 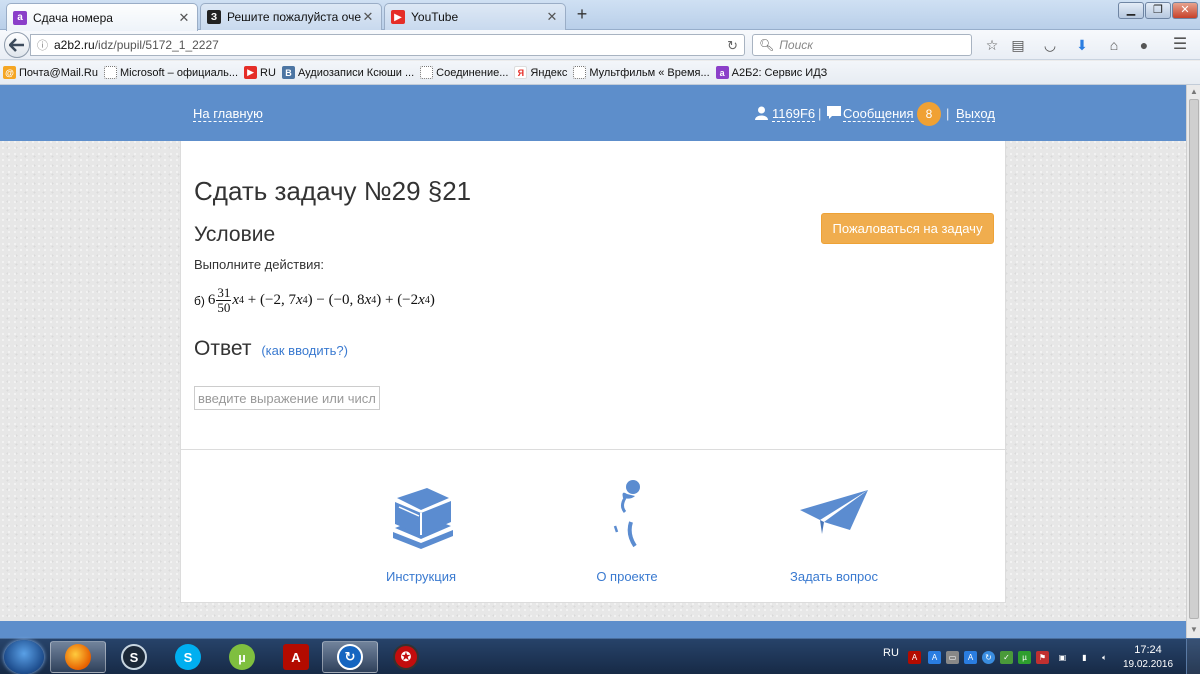 I want to click on tray-acrobat-icon: A, so click(x=914, y=657).